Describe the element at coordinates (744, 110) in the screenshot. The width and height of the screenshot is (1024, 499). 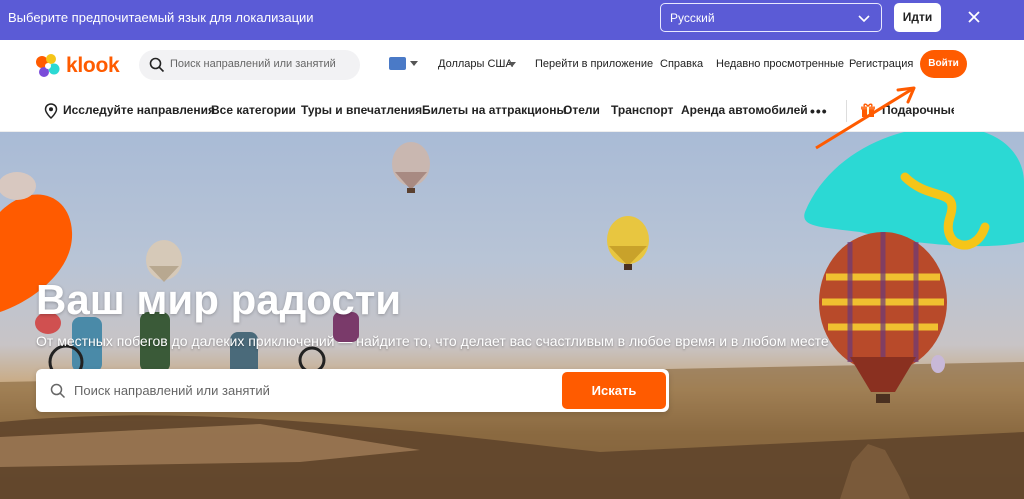
I see `category-car-rental: Аренда автомобилей` at that location.